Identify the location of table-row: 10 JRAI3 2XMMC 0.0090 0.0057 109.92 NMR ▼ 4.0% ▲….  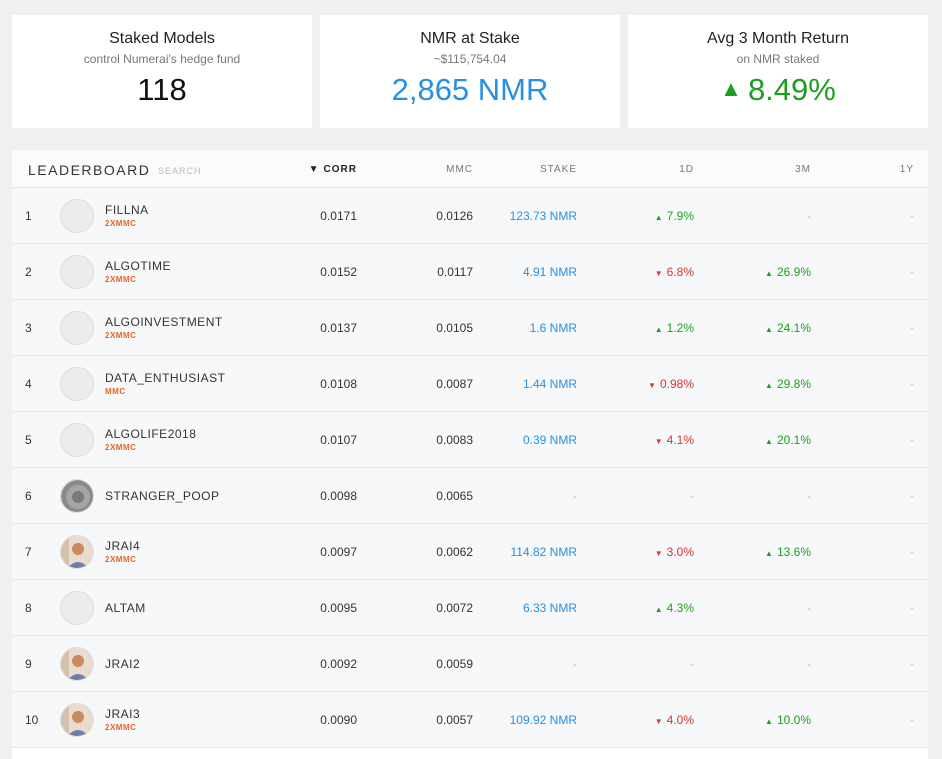
(470, 720).